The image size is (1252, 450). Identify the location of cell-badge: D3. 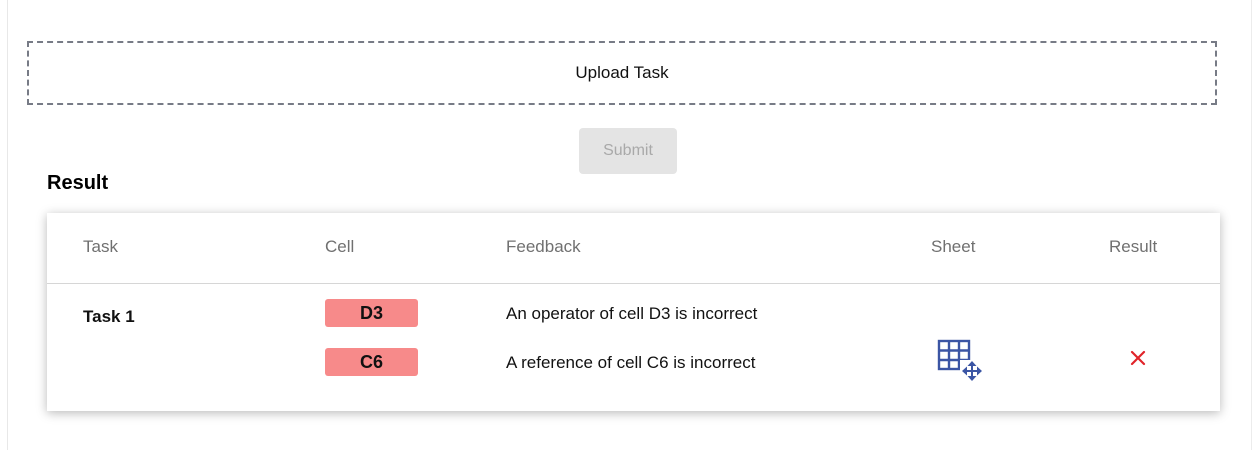
(371, 313).